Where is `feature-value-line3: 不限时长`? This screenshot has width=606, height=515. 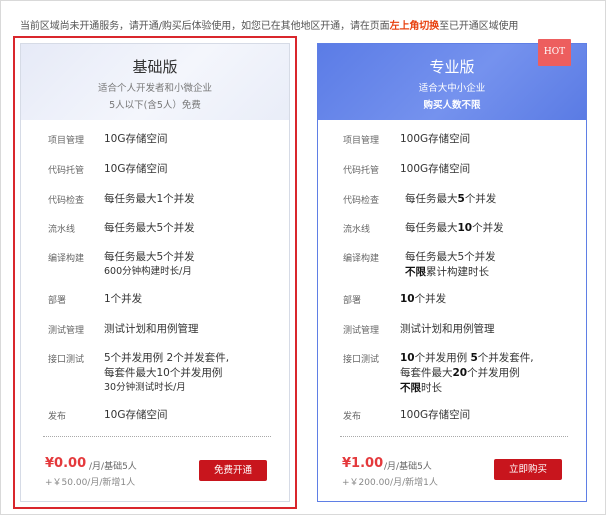 feature-value-line3: 不限时长 is located at coordinates (421, 388).